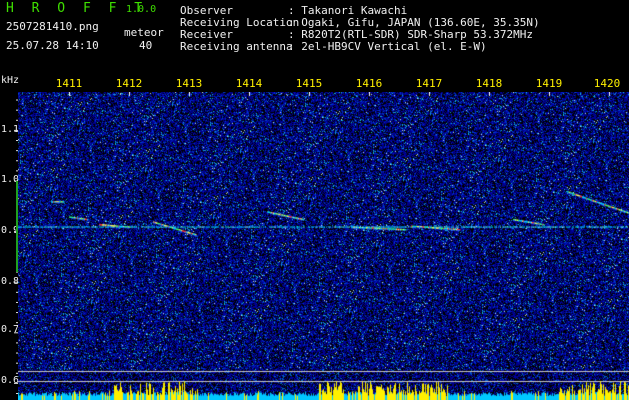 The image size is (629, 400). What do you see at coordinates (607, 83) in the screenshot?
I see `x-tick-label: 1420` at bounding box center [607, 83].